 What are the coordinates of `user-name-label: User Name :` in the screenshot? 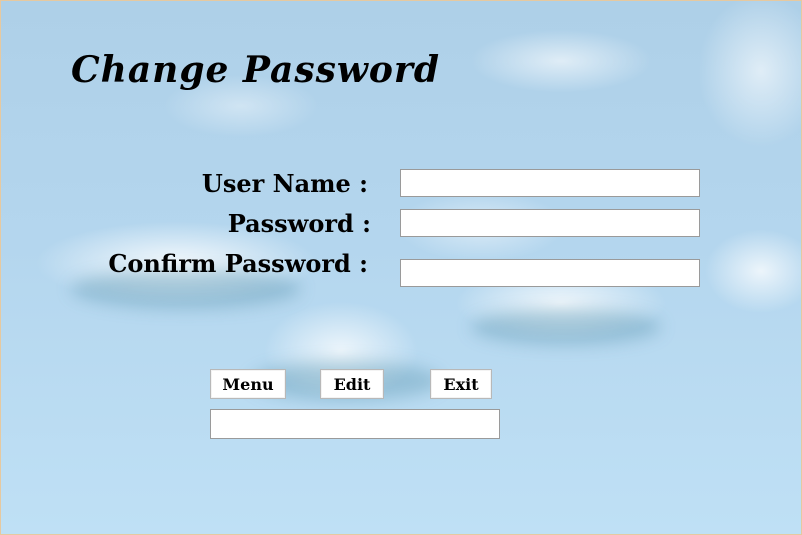 It's located at (284, 183).